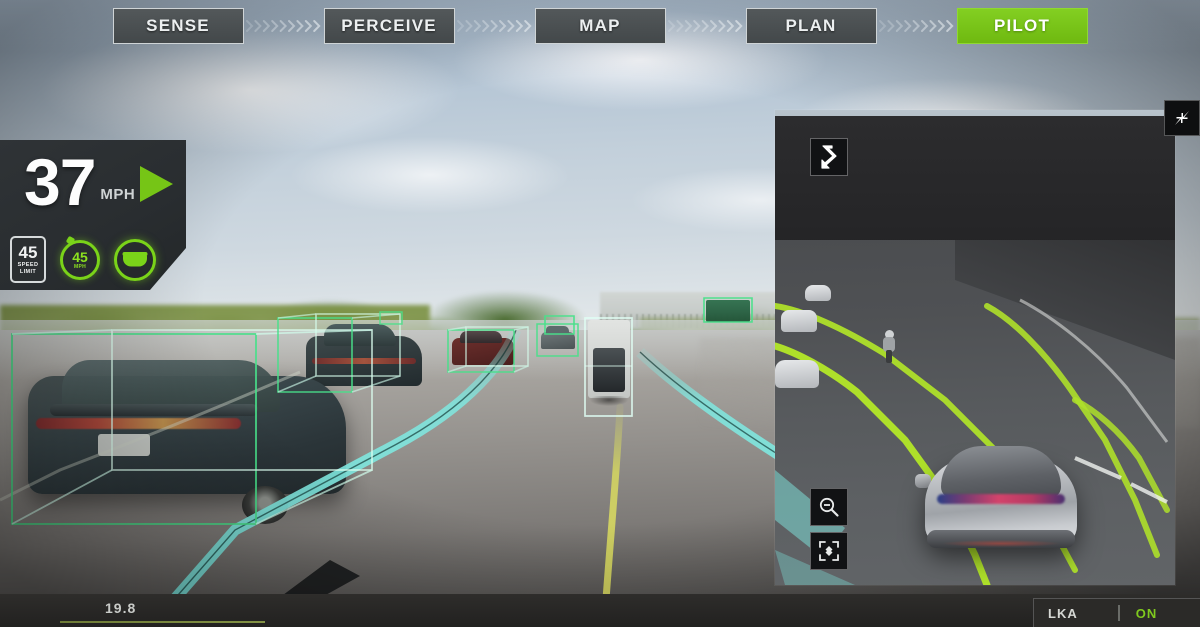 This screenshot has height=627, width=1200. Describe the element at coordinates (187, 427) in the screenshot. I see `detected-lead-sedan` at that location.